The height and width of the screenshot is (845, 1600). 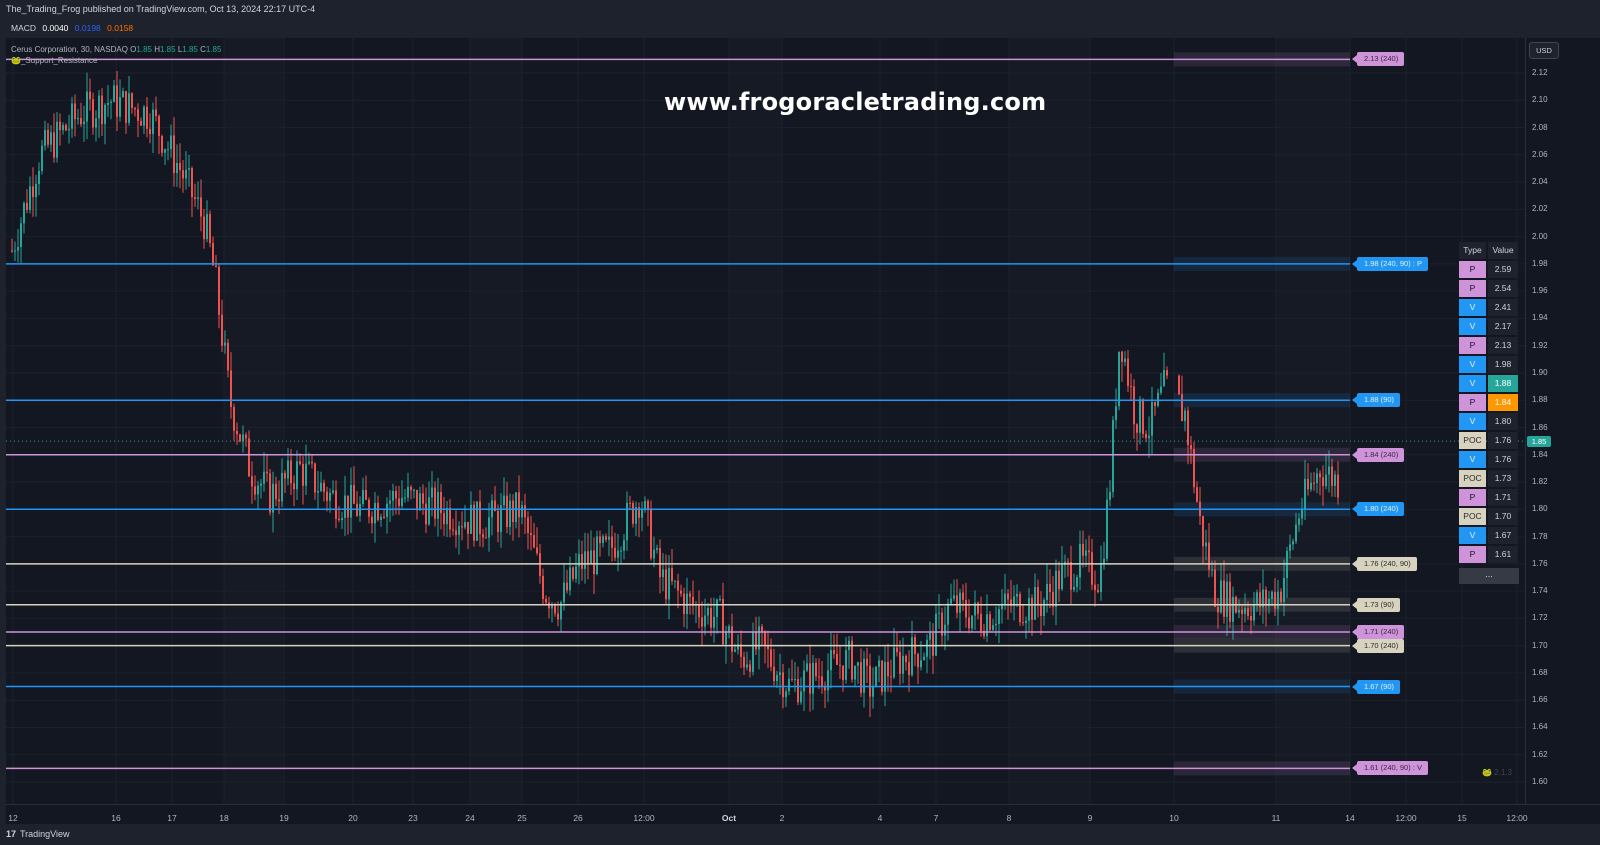 What do you see at coordinates (1488, 345) in the screenshot?
I see `table-row: P 2.13` at bounding box center [1488, 345].